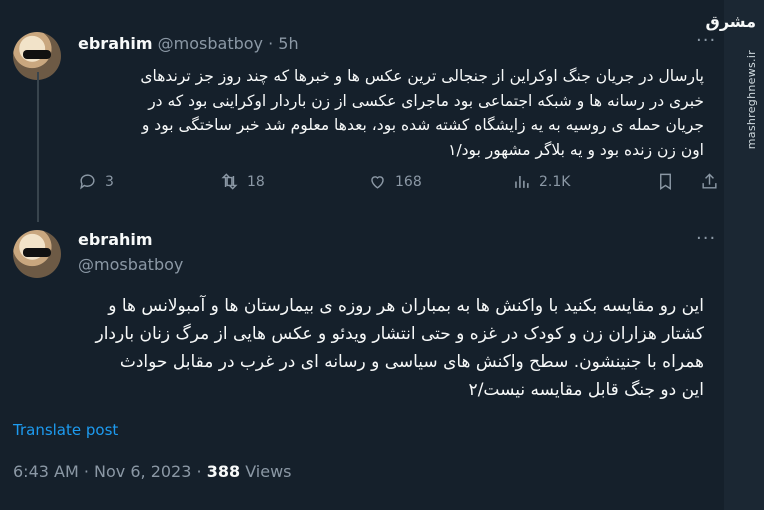  I want to click on reply-count: 3, so click(109, 181).